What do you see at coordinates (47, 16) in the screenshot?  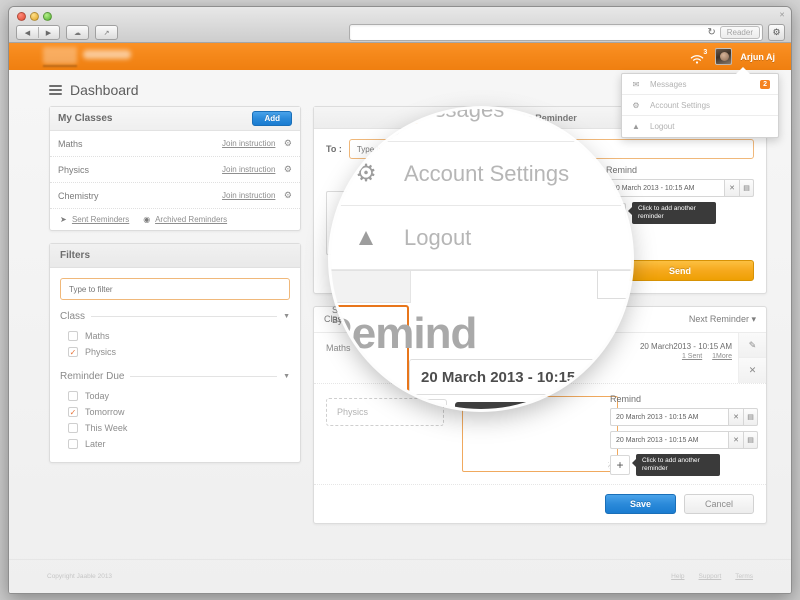 I see `maximize-window-button` at bounding box center [47, 16].